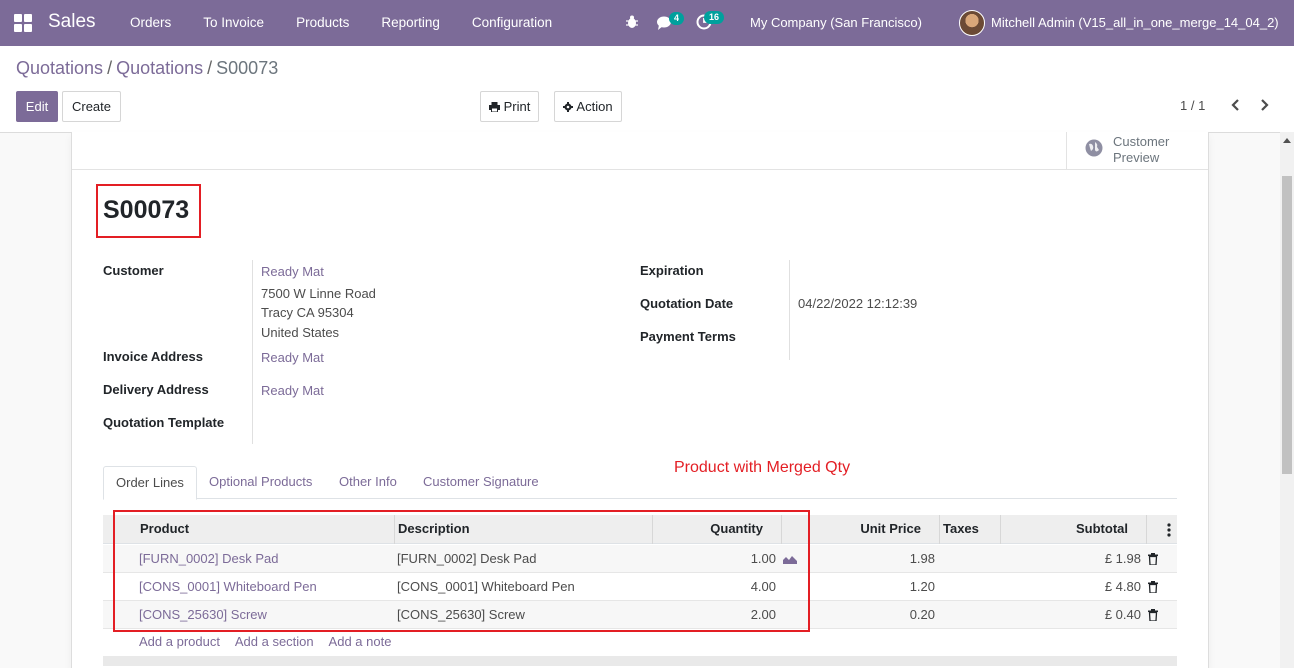 The height and width of the screenshot is (668, 1294). Describe the element at coordinates (1122, 586) in the screenshot. I see `row-subtotal: £ 4.80` at that location.